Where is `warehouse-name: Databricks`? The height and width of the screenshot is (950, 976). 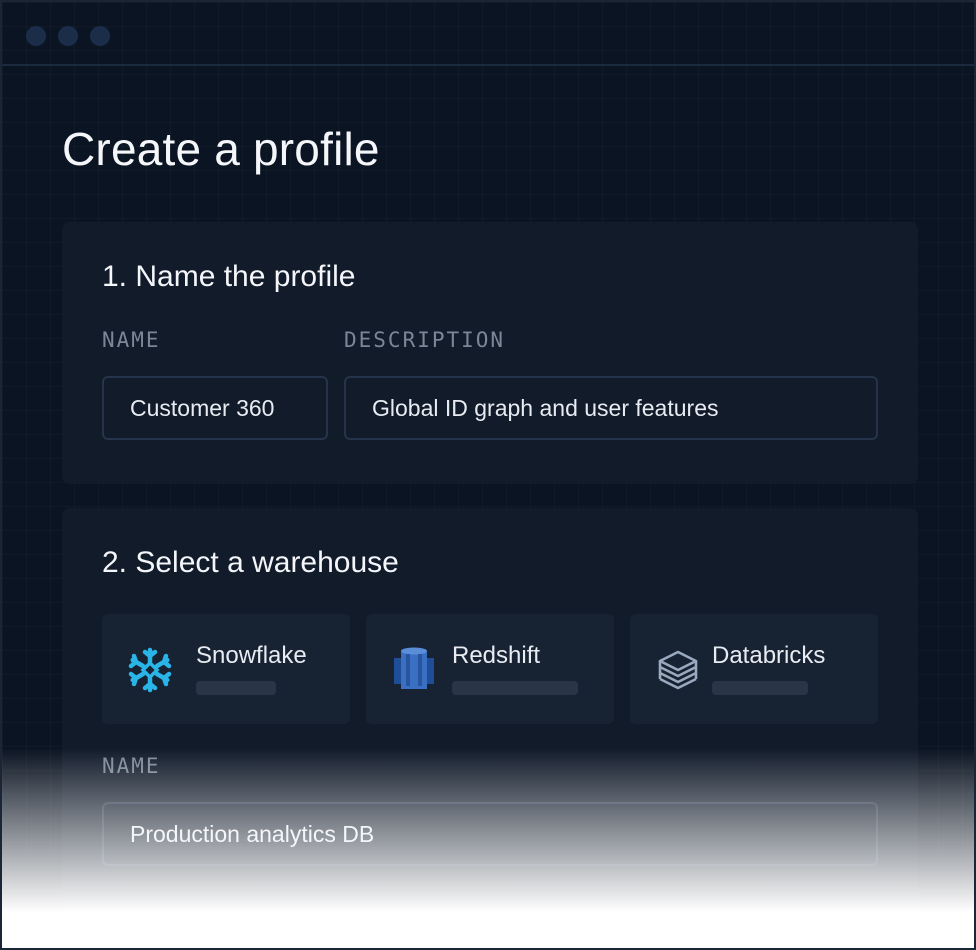 warehouse-name: Databricks is located at coordinates (769, 655).